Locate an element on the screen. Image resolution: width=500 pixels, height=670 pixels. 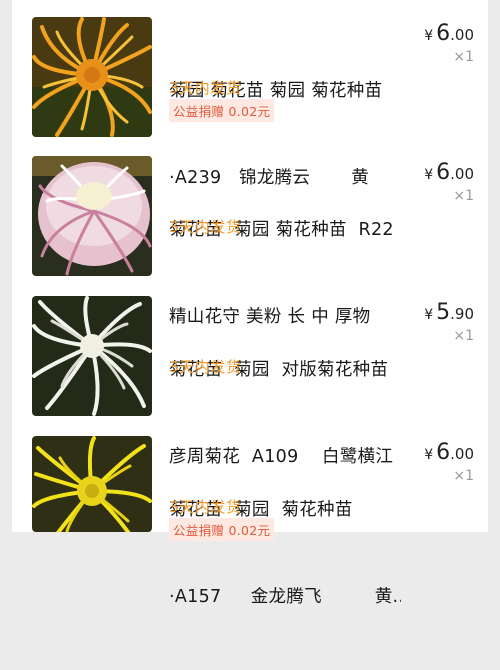
price-integer: 5 is located at coordinates (443, 312).